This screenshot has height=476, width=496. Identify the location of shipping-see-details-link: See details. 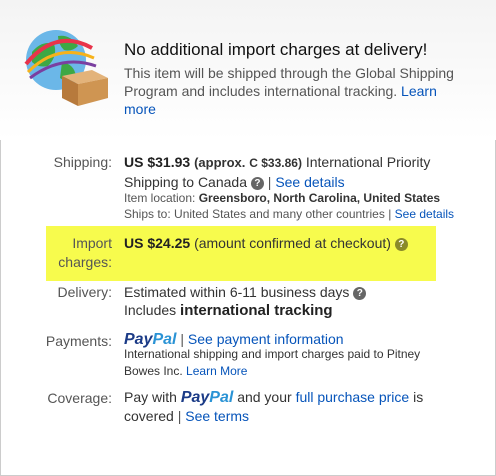
(309, 182).